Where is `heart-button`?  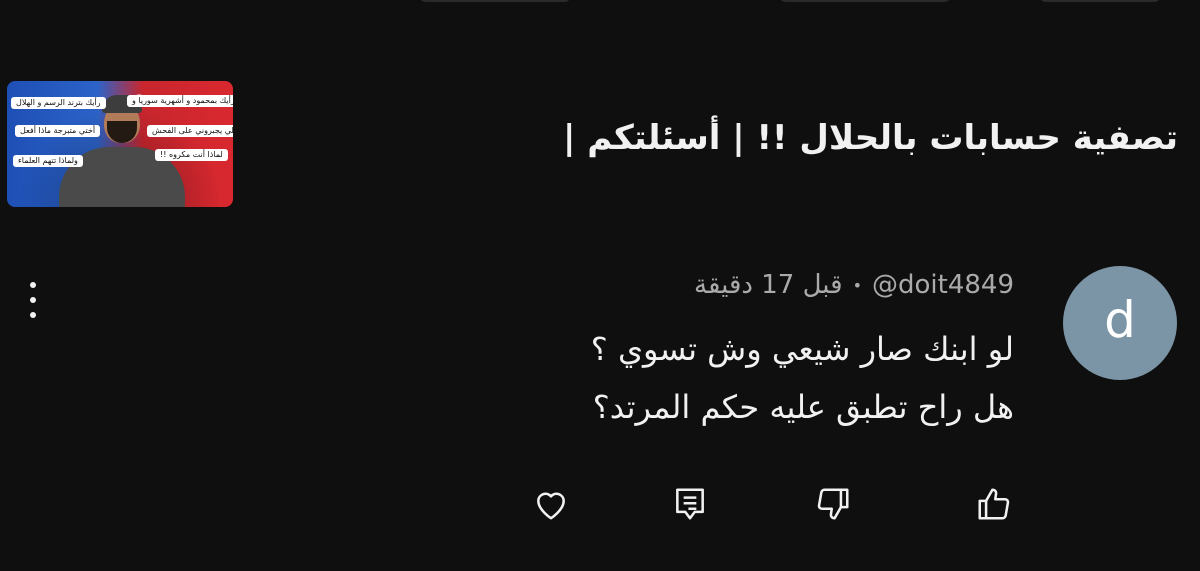
heart-button is located at coordinates (551, 504).